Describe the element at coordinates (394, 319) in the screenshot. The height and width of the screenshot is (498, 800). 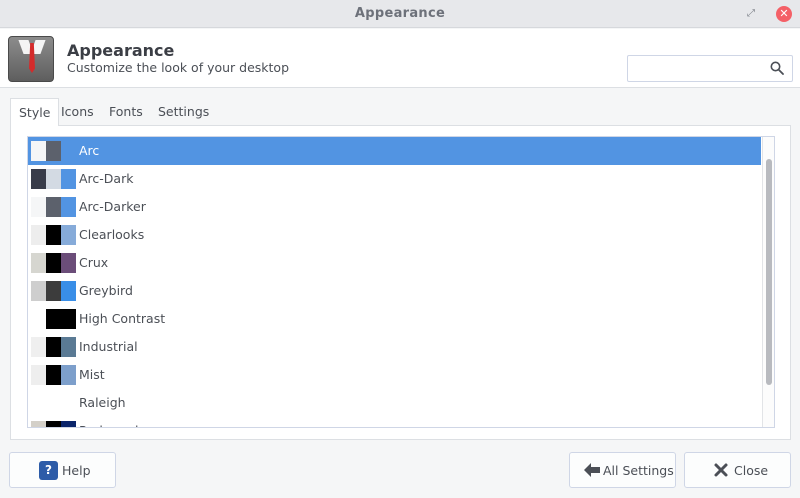
I see `theme-list-item: High Contrast` at that location.